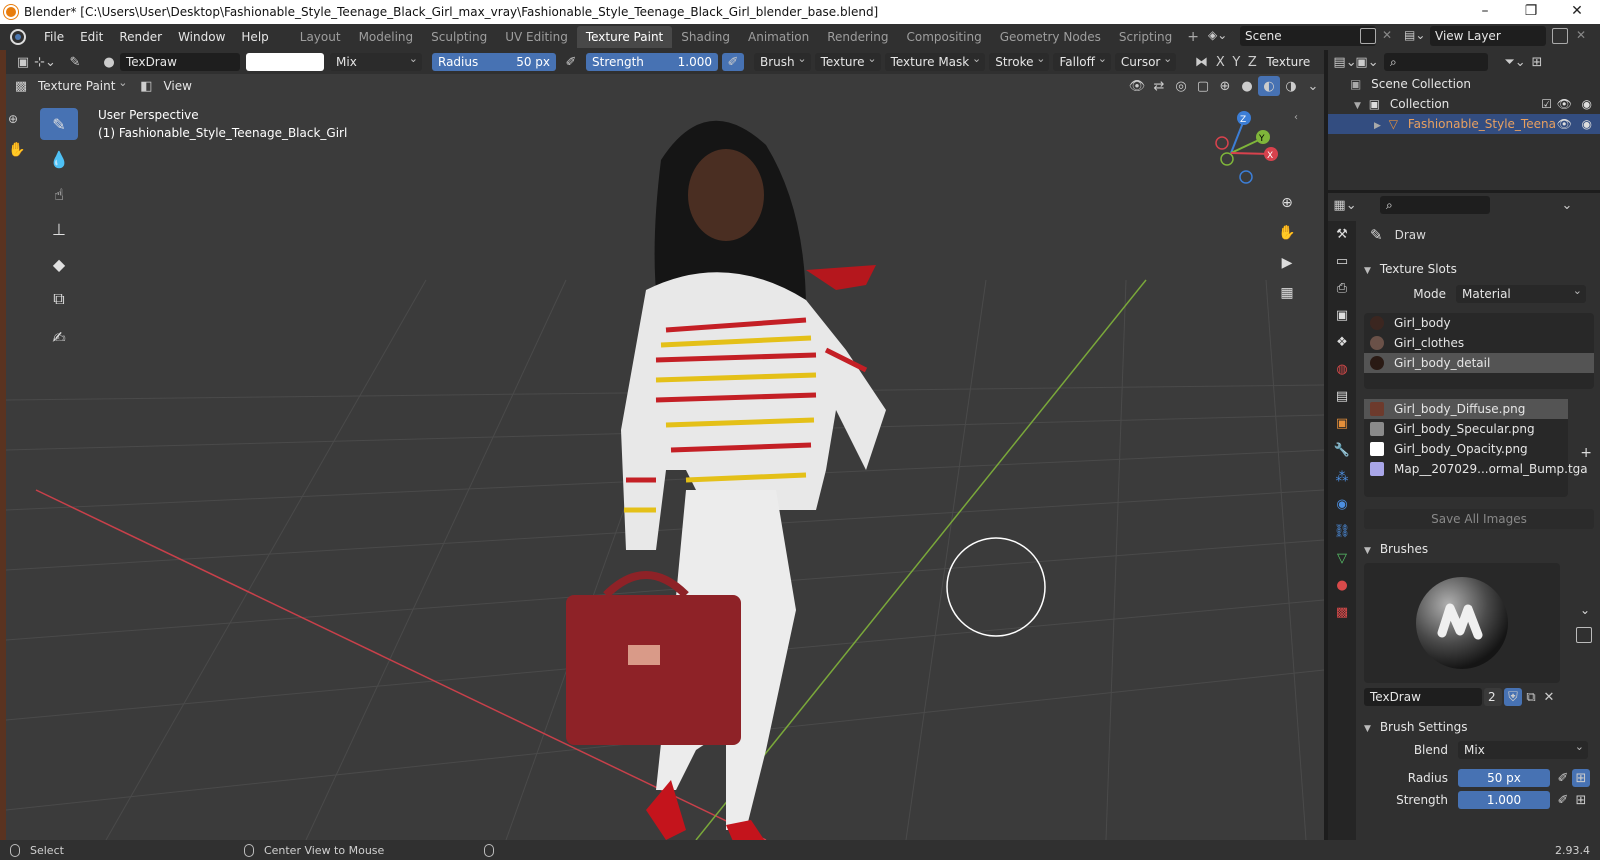 This screenshot has height=860, width=1600. Describe the element at coordinates (1342, 369) in the screenshot. I see `world-tab-icon: ◍` at that location.